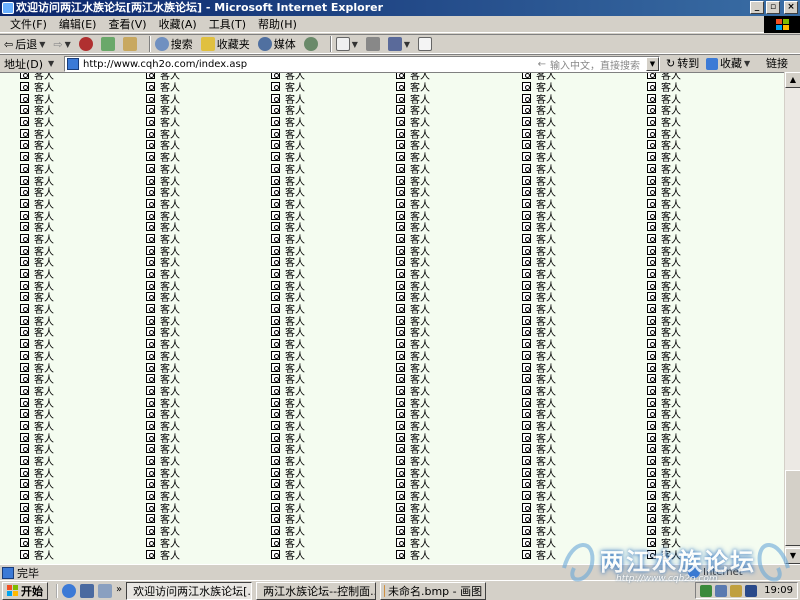 The width and height of the screenshot is (800, 600). I want to click on discuss-button, so click(425, 44).